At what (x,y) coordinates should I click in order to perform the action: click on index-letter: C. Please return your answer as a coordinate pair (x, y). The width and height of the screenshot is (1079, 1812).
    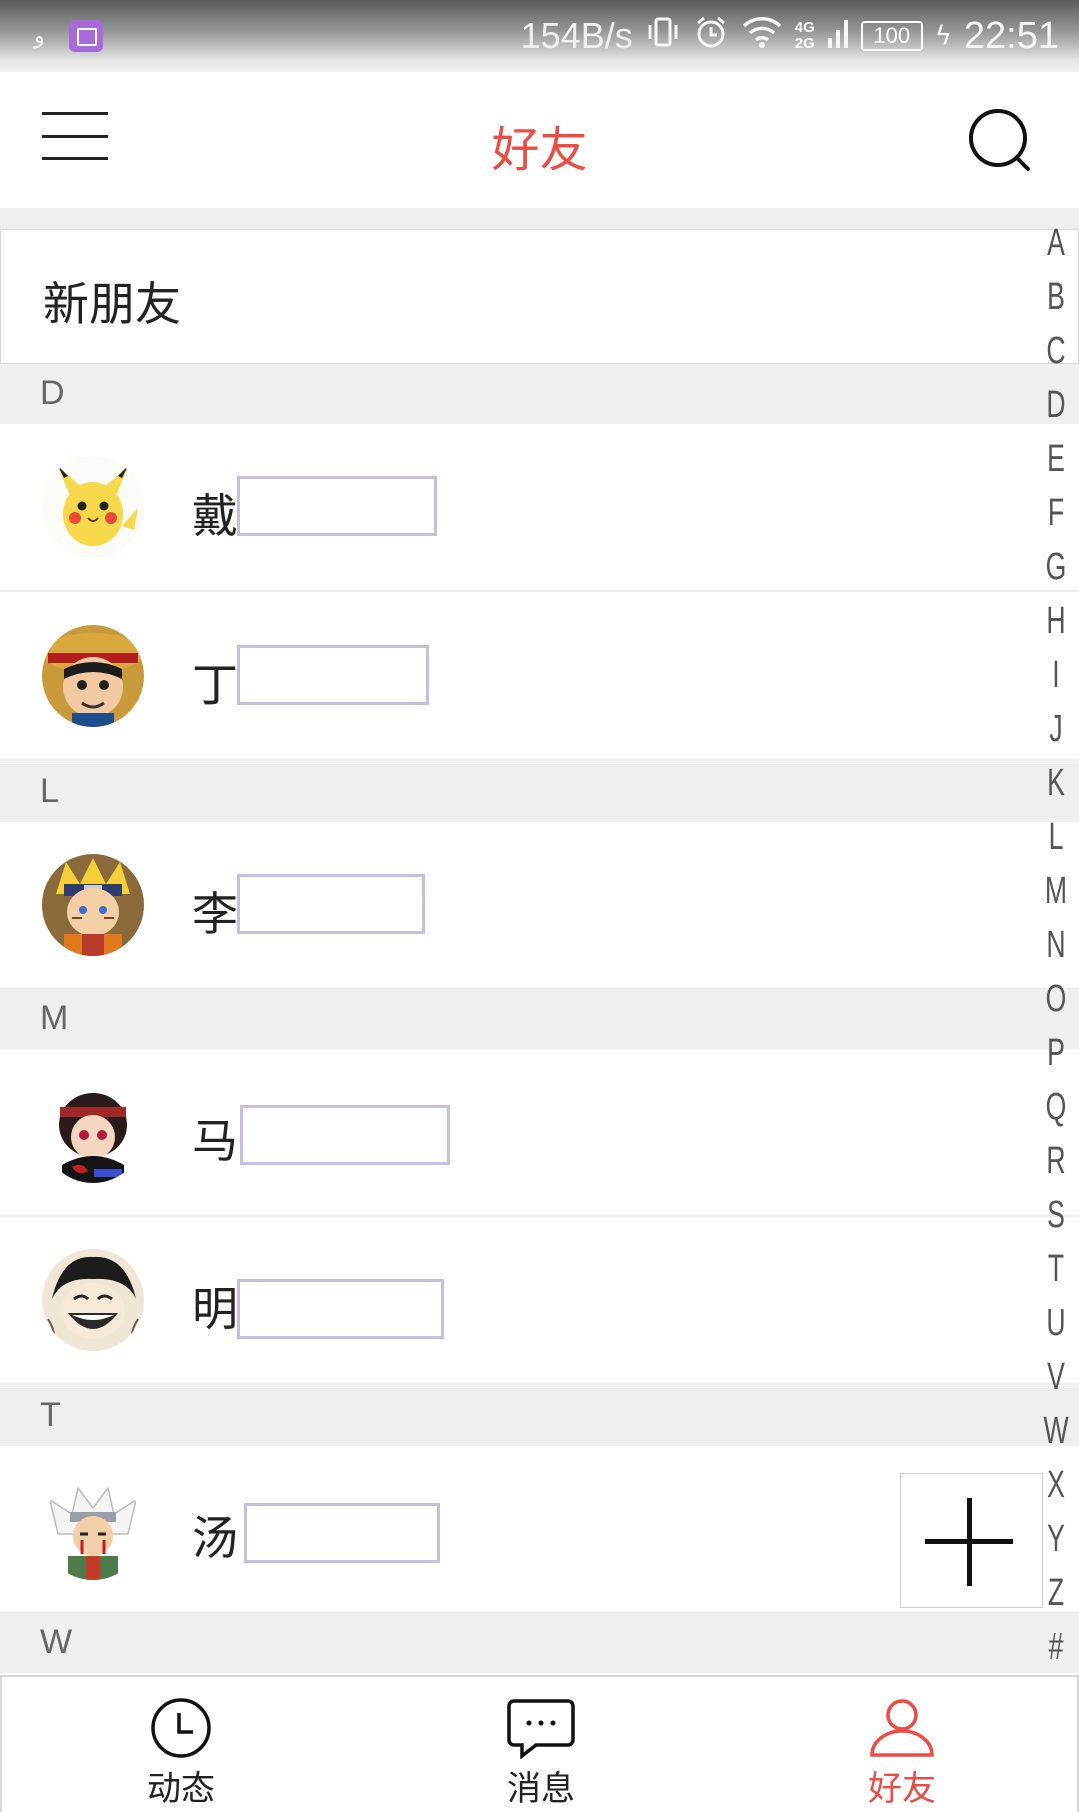
    Looking at the image, I should click on (1056, 351).